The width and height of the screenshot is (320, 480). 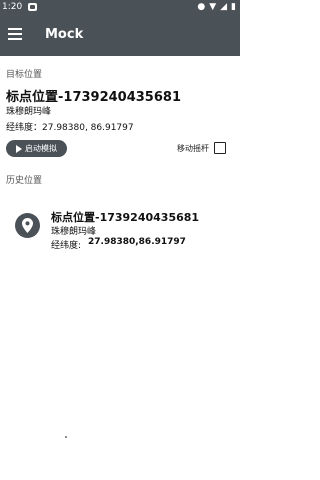 I want to click on status-icons: ● ▼ ◢ ▮, so click(x=216, y=7).